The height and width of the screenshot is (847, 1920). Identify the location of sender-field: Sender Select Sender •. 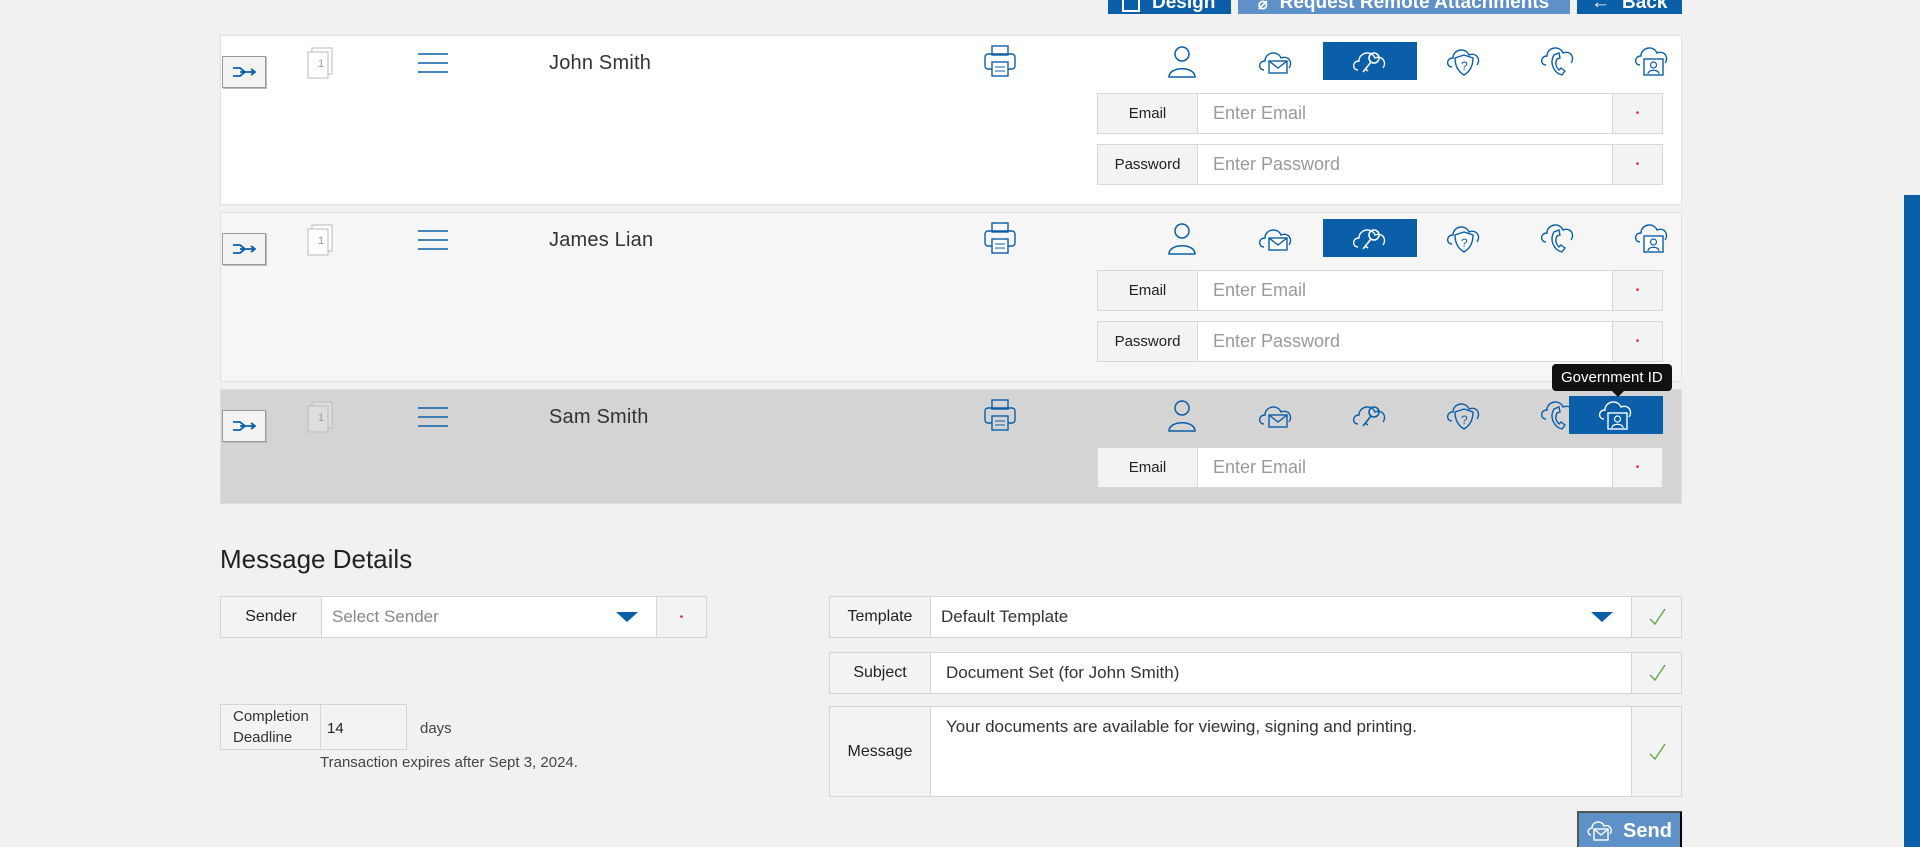
(463, 617).